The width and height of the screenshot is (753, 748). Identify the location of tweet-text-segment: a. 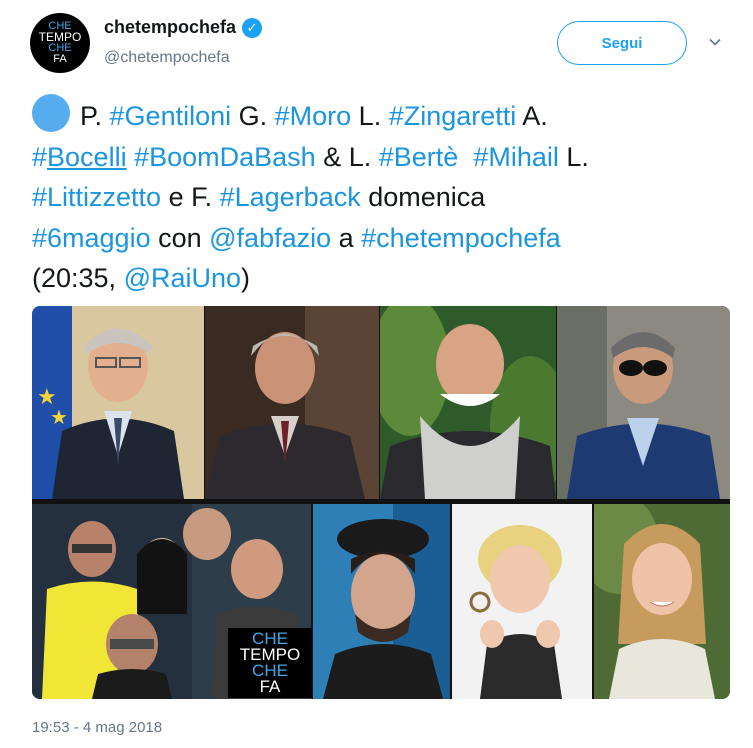
(346, 237).